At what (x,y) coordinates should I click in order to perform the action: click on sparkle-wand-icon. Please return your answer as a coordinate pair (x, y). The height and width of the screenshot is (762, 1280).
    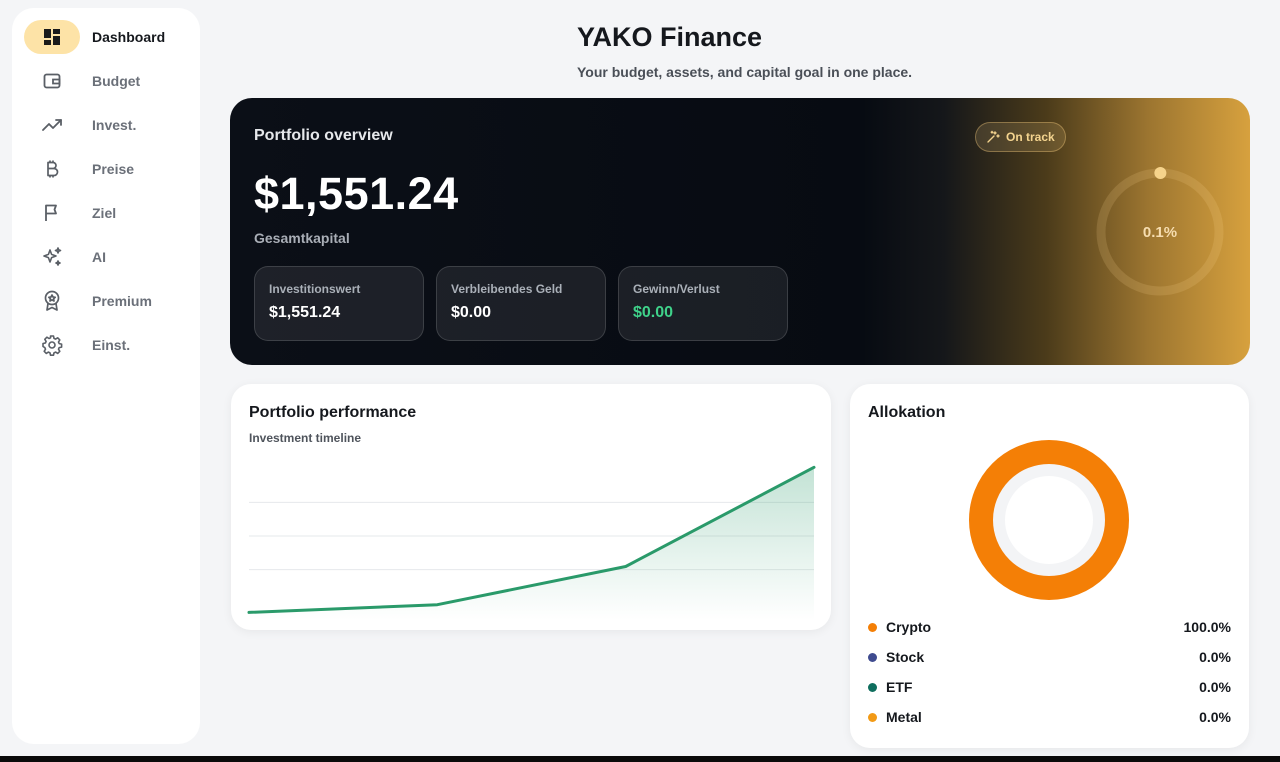
    Looking at the image, I should click on (993, 136).